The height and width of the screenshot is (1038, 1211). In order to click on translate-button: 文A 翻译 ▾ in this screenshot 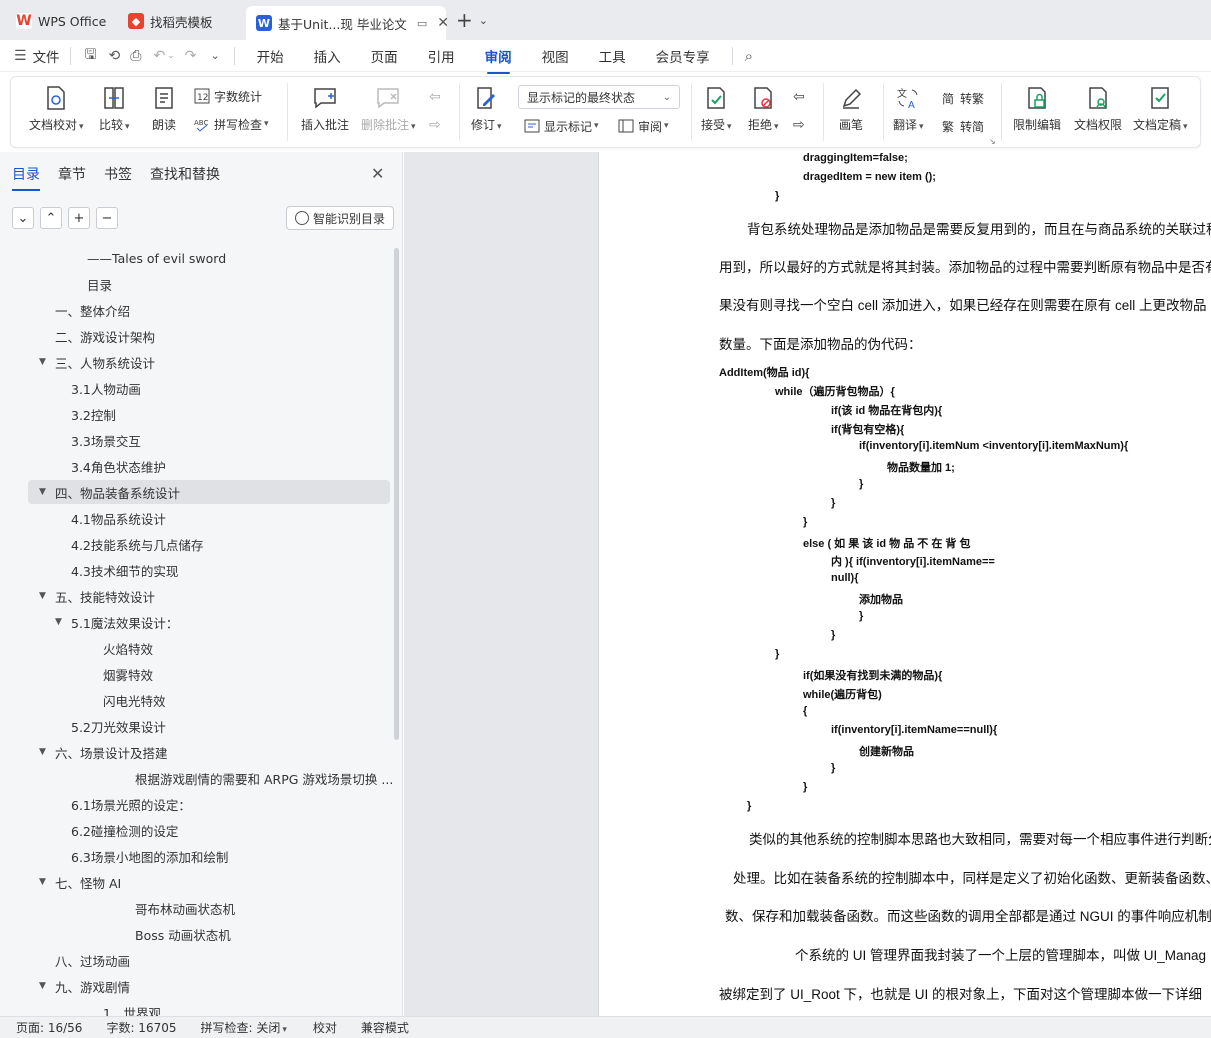, I will do `click(908, 109)`.